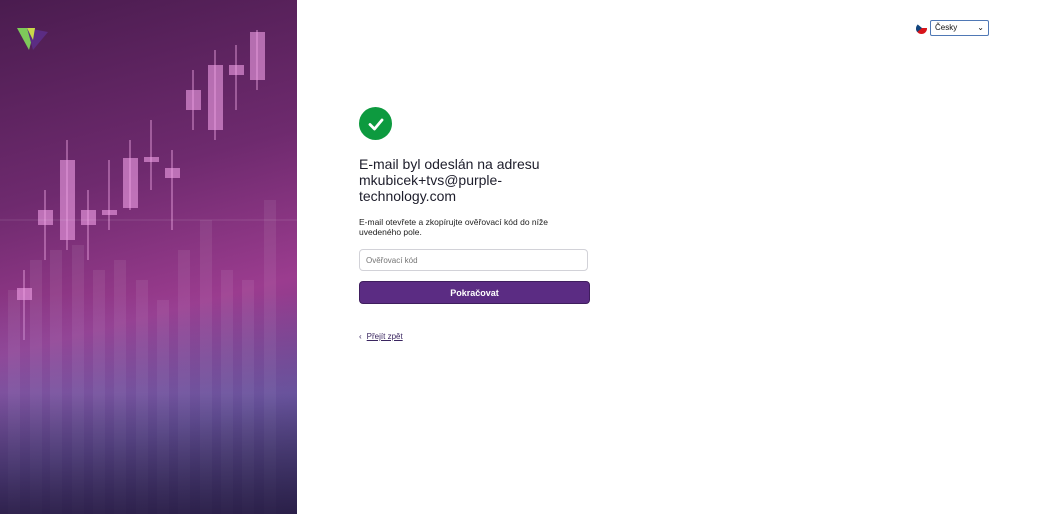  What do you see at coordinates (360, 336) in the screenshot?
I see `chevron-left-icon: ‹` at bounding box center [360, 336].